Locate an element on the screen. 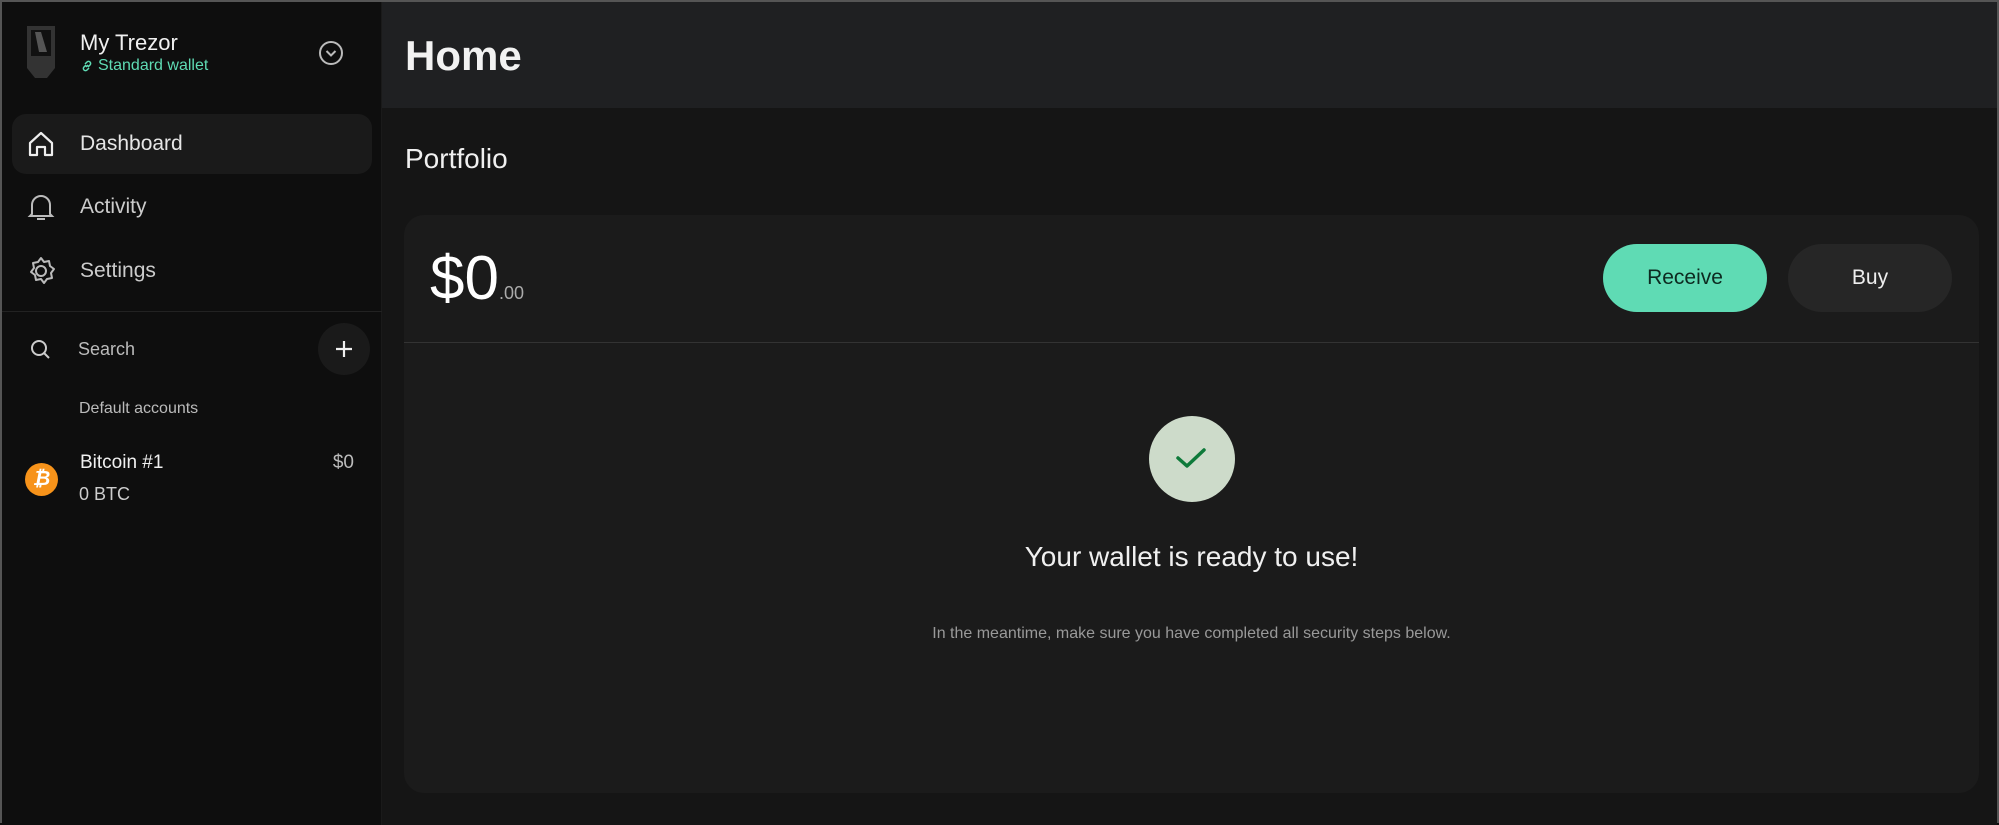  page-title: Home is located at coordinates (463, 55).